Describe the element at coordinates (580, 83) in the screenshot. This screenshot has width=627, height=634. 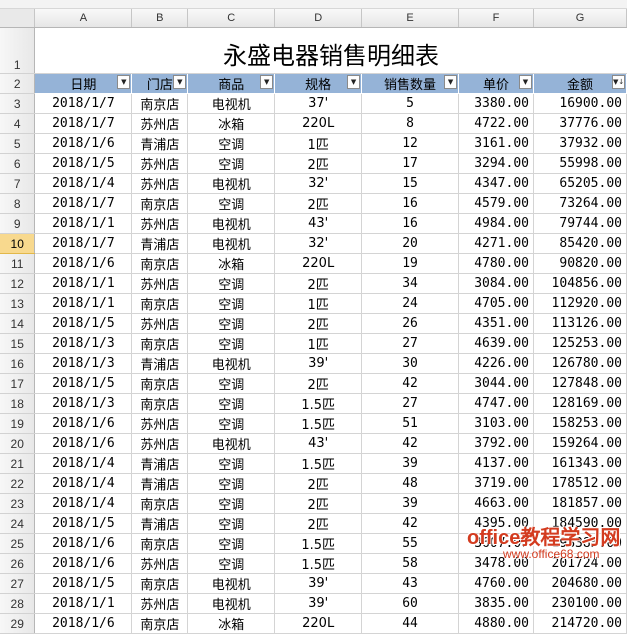
I see `header-amount: 金额 ▼↓` at that location.